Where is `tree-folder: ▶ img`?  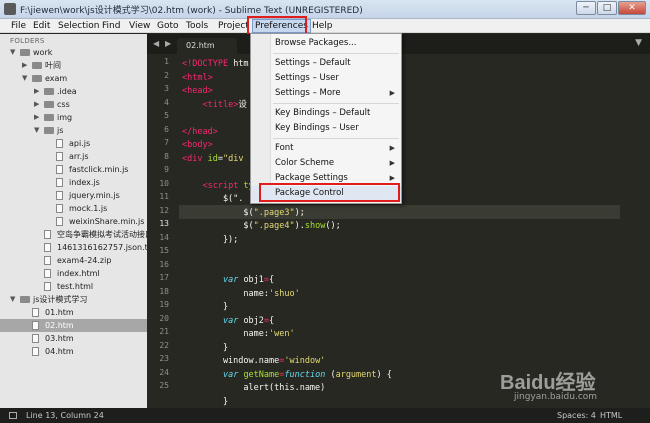
tree-folder: ▶ img is located at coordinates (73, 117).